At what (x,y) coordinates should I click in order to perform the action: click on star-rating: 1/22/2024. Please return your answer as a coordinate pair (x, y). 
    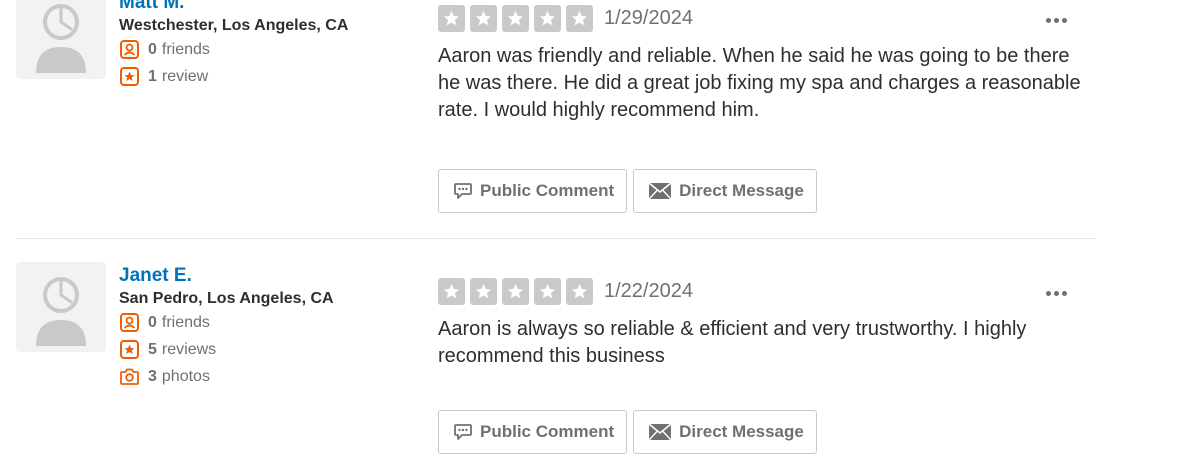
    Looking at the image, I should click on (565, 291).